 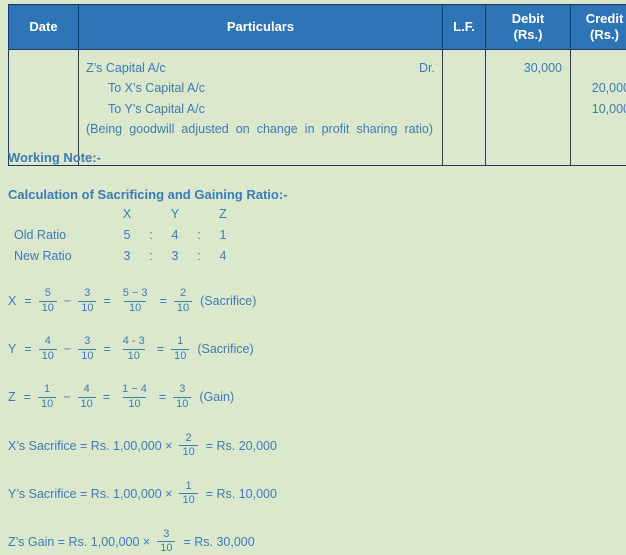 What do you see at coordinates (106, 301) in the screenshot?
I see `equation-x-equals-2: =` at bounding box center [106, 301].